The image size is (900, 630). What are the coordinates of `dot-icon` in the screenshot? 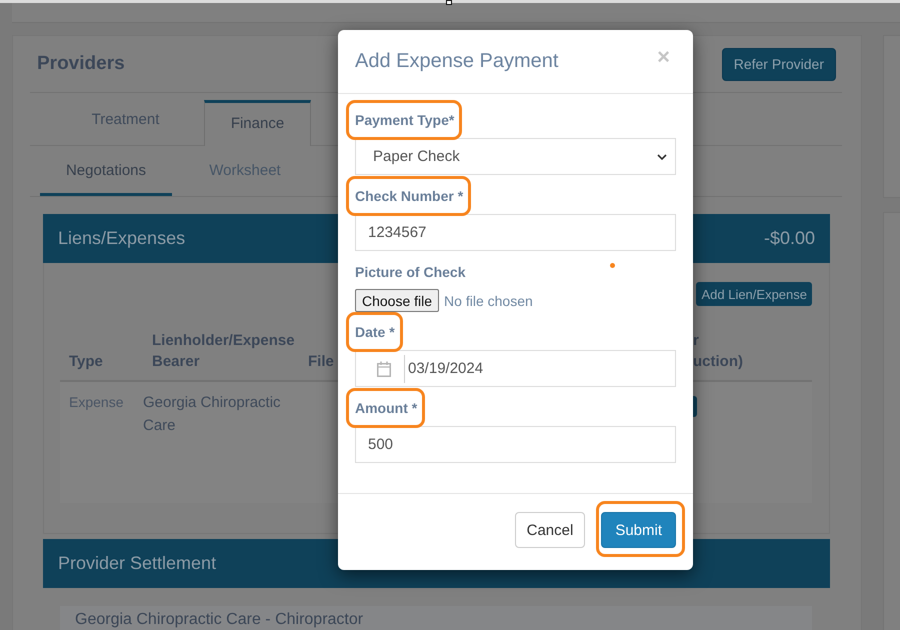 It's located at (612, 265).